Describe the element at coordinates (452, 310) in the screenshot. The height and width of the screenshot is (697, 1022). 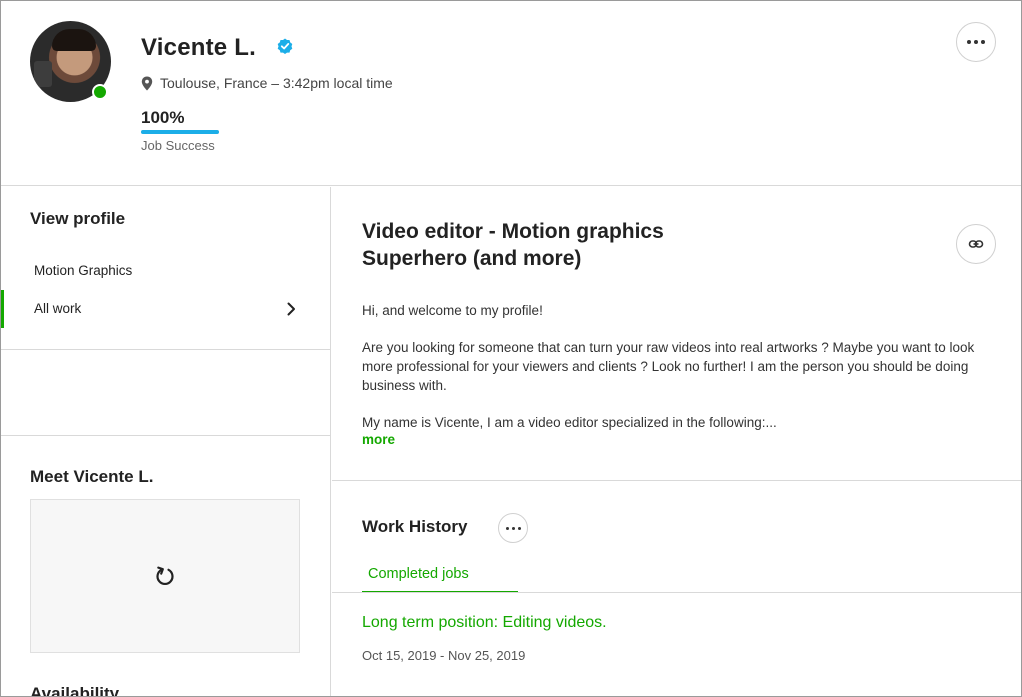
I see `description-paragraph: Hi, and welcome to my profile!` at that location.